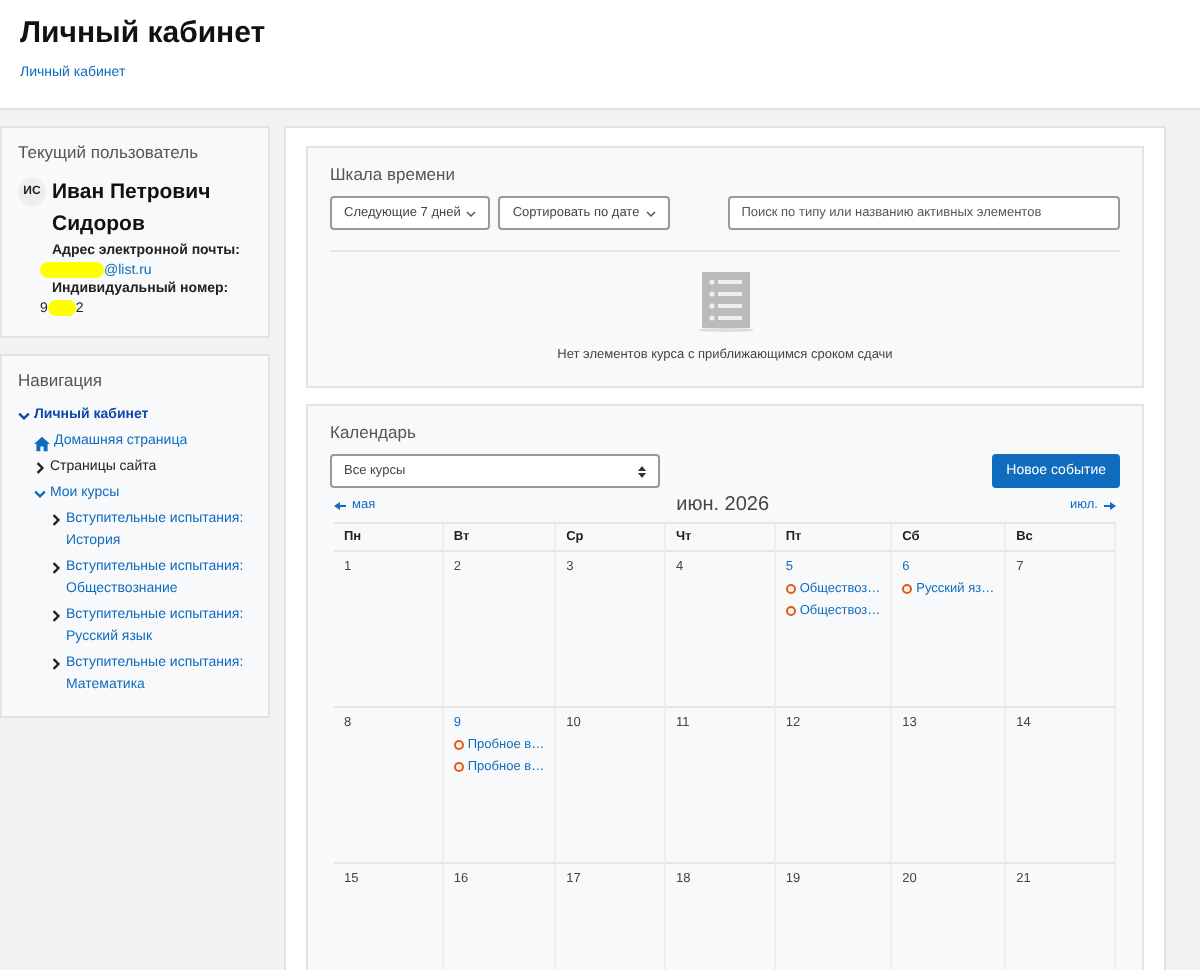  I want to click on user-name: Иван Петрович Сидоров, so click(152, 208).